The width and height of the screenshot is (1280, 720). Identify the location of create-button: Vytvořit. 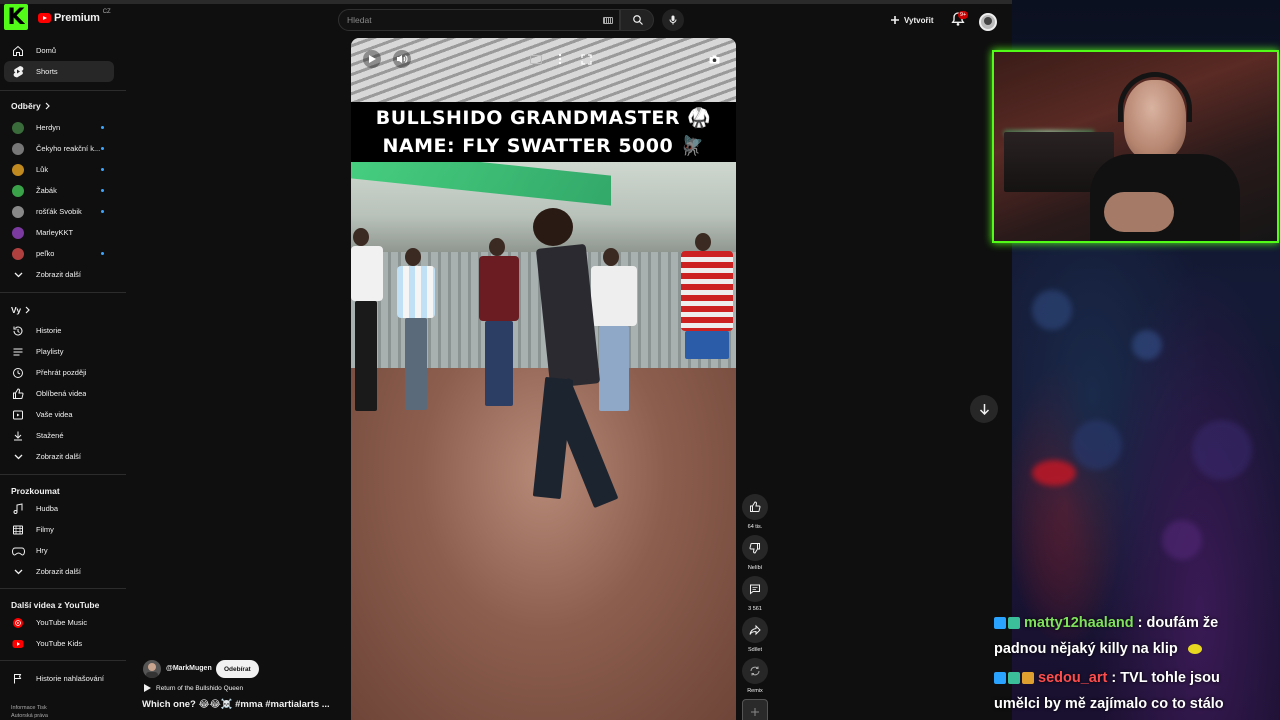
(912, 20).